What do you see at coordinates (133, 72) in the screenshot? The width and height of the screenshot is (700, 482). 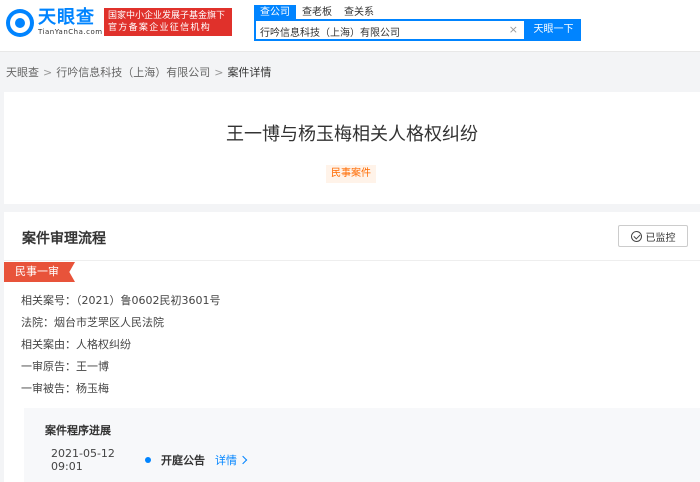 I see `breadcrumb-company: 行吟信息科技（上海）有限公司` at bounding box center [133, 72].